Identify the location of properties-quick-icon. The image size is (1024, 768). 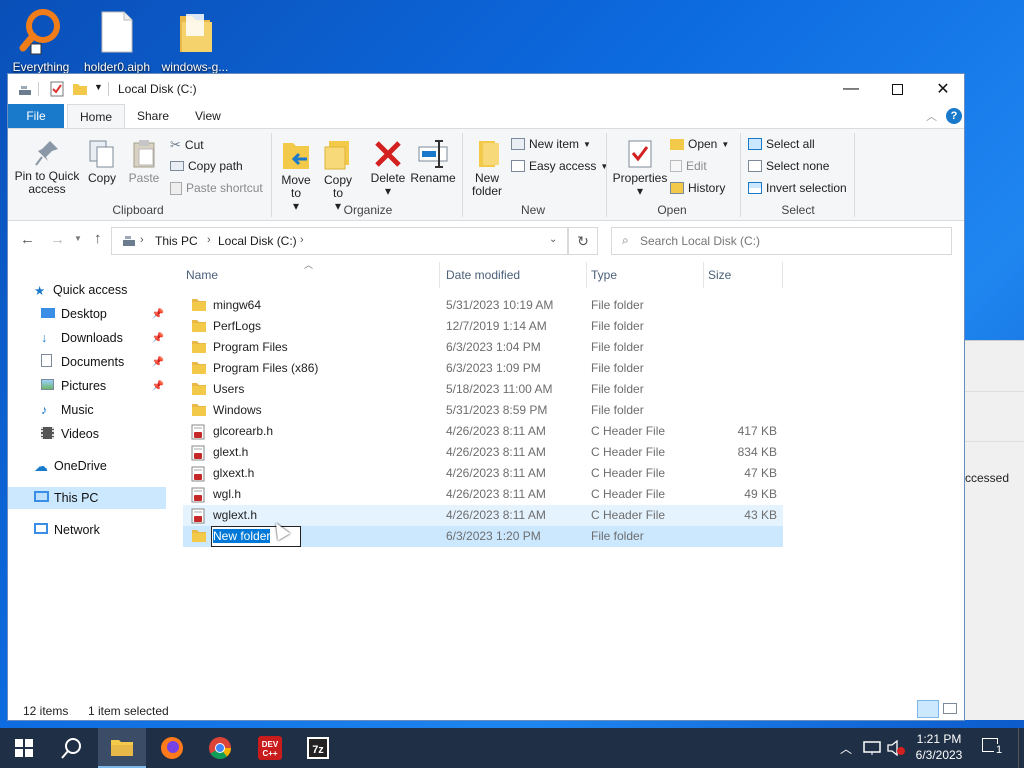
(57, 89).